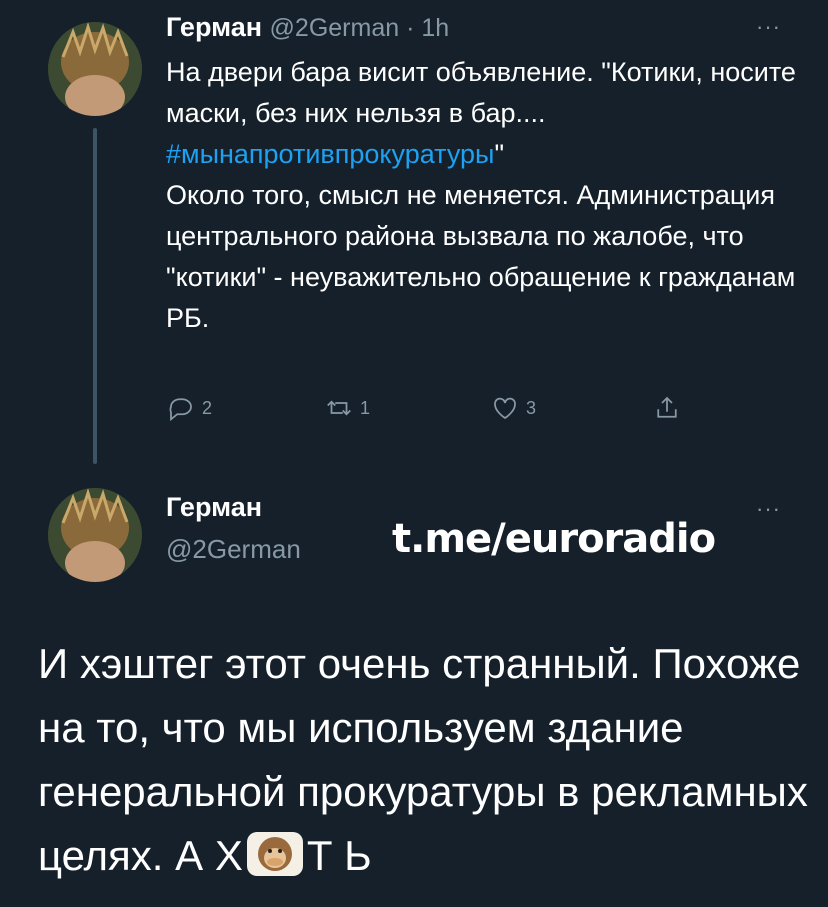  I want to click on share-button, so click(667, 408).